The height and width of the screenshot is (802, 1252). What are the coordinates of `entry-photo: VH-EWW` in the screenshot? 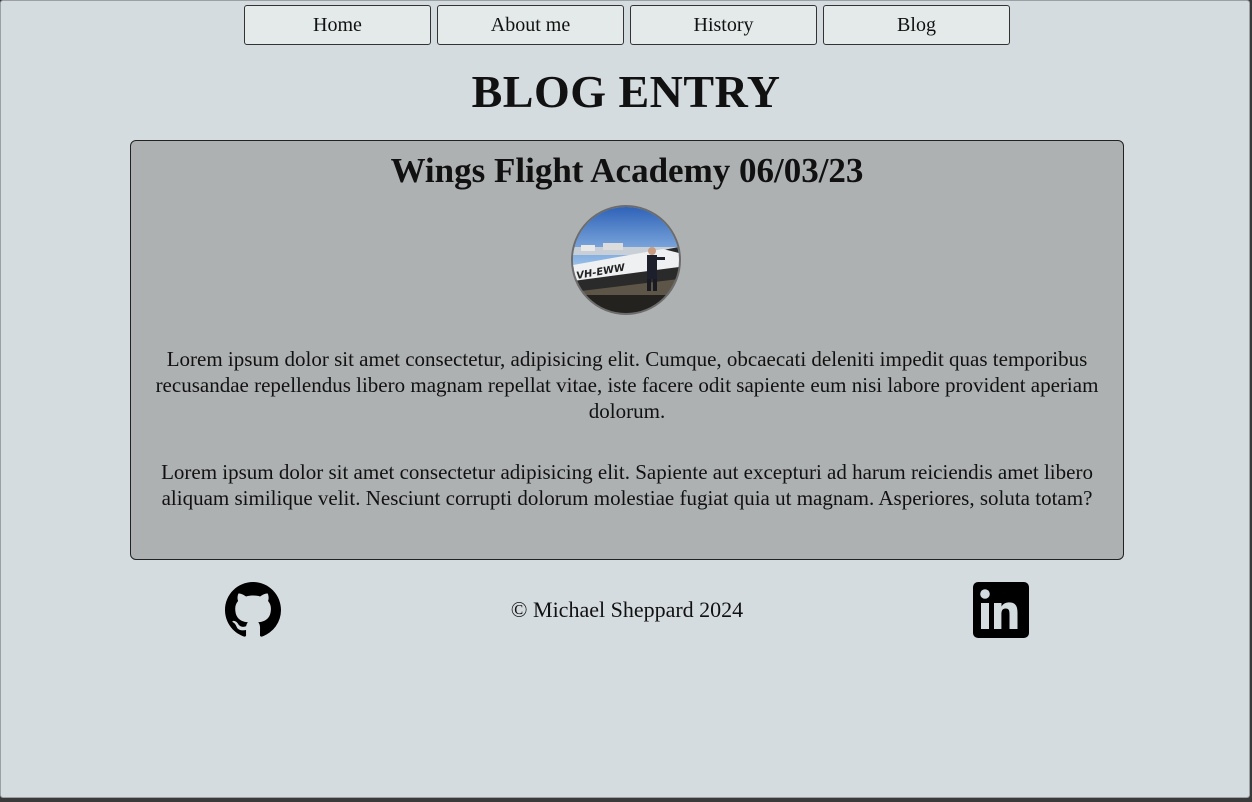 It's located at (626, 260).